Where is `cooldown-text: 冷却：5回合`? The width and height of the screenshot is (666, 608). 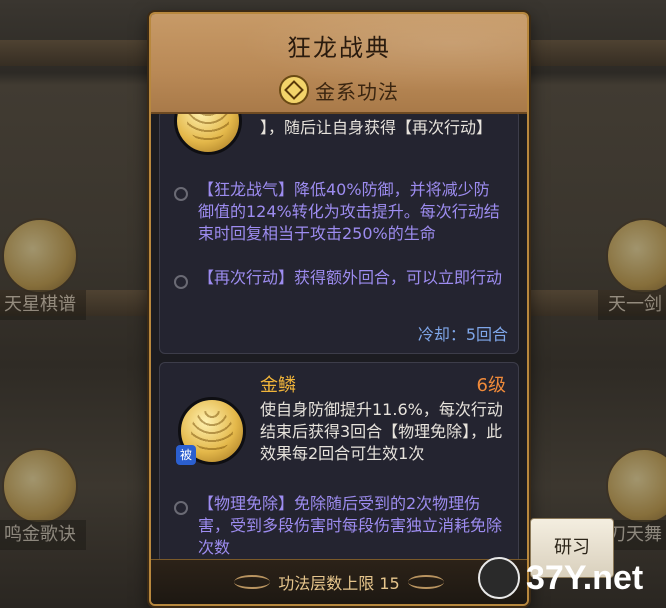 cooldown-text: 冷却：5回合 is located at coordinates (462, 334).